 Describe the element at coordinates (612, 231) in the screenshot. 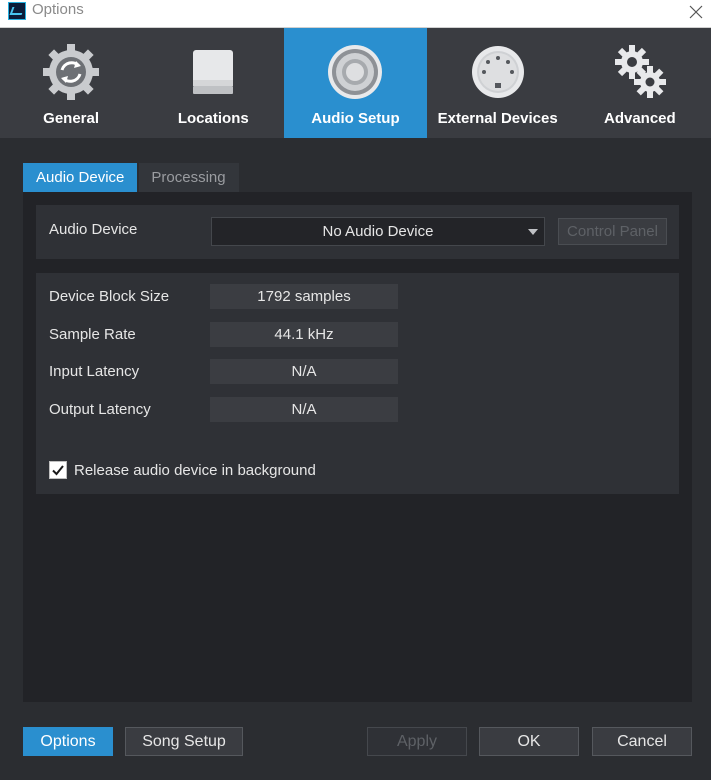

I see `control-panel-button: Control Panel` at that location.